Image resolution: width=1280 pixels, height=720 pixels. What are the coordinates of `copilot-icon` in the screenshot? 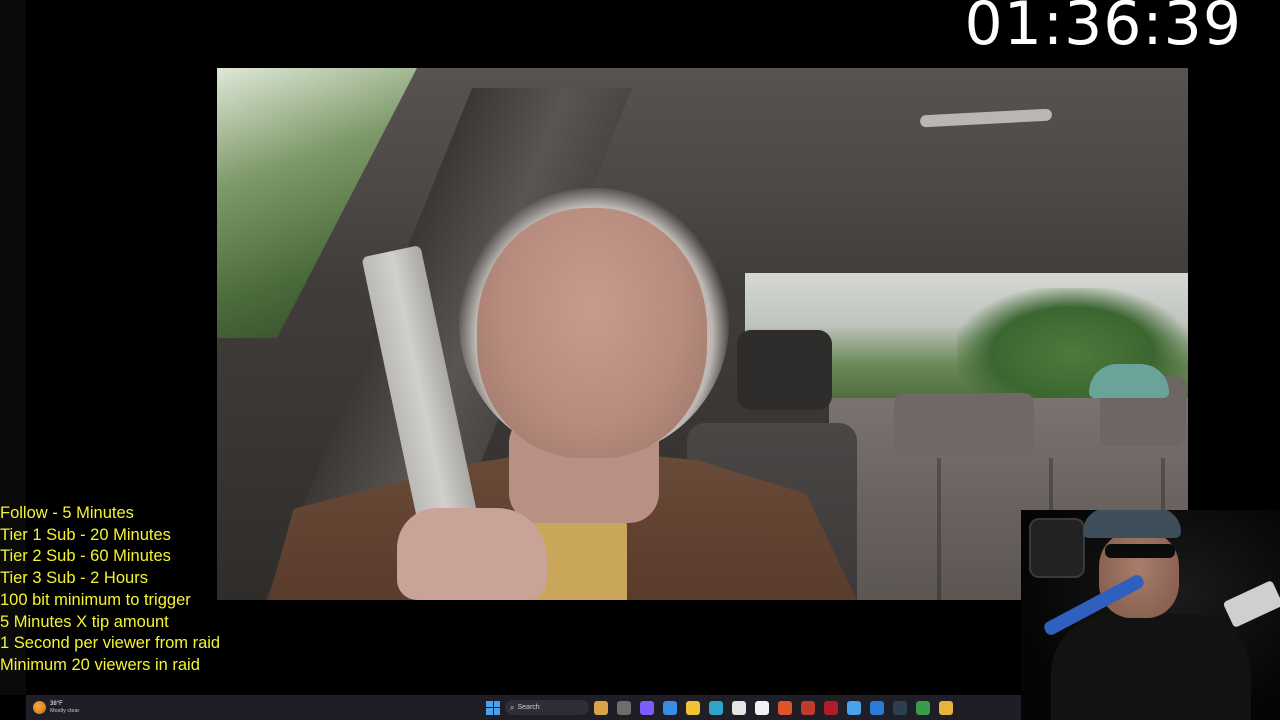 It's located at (670, 707).